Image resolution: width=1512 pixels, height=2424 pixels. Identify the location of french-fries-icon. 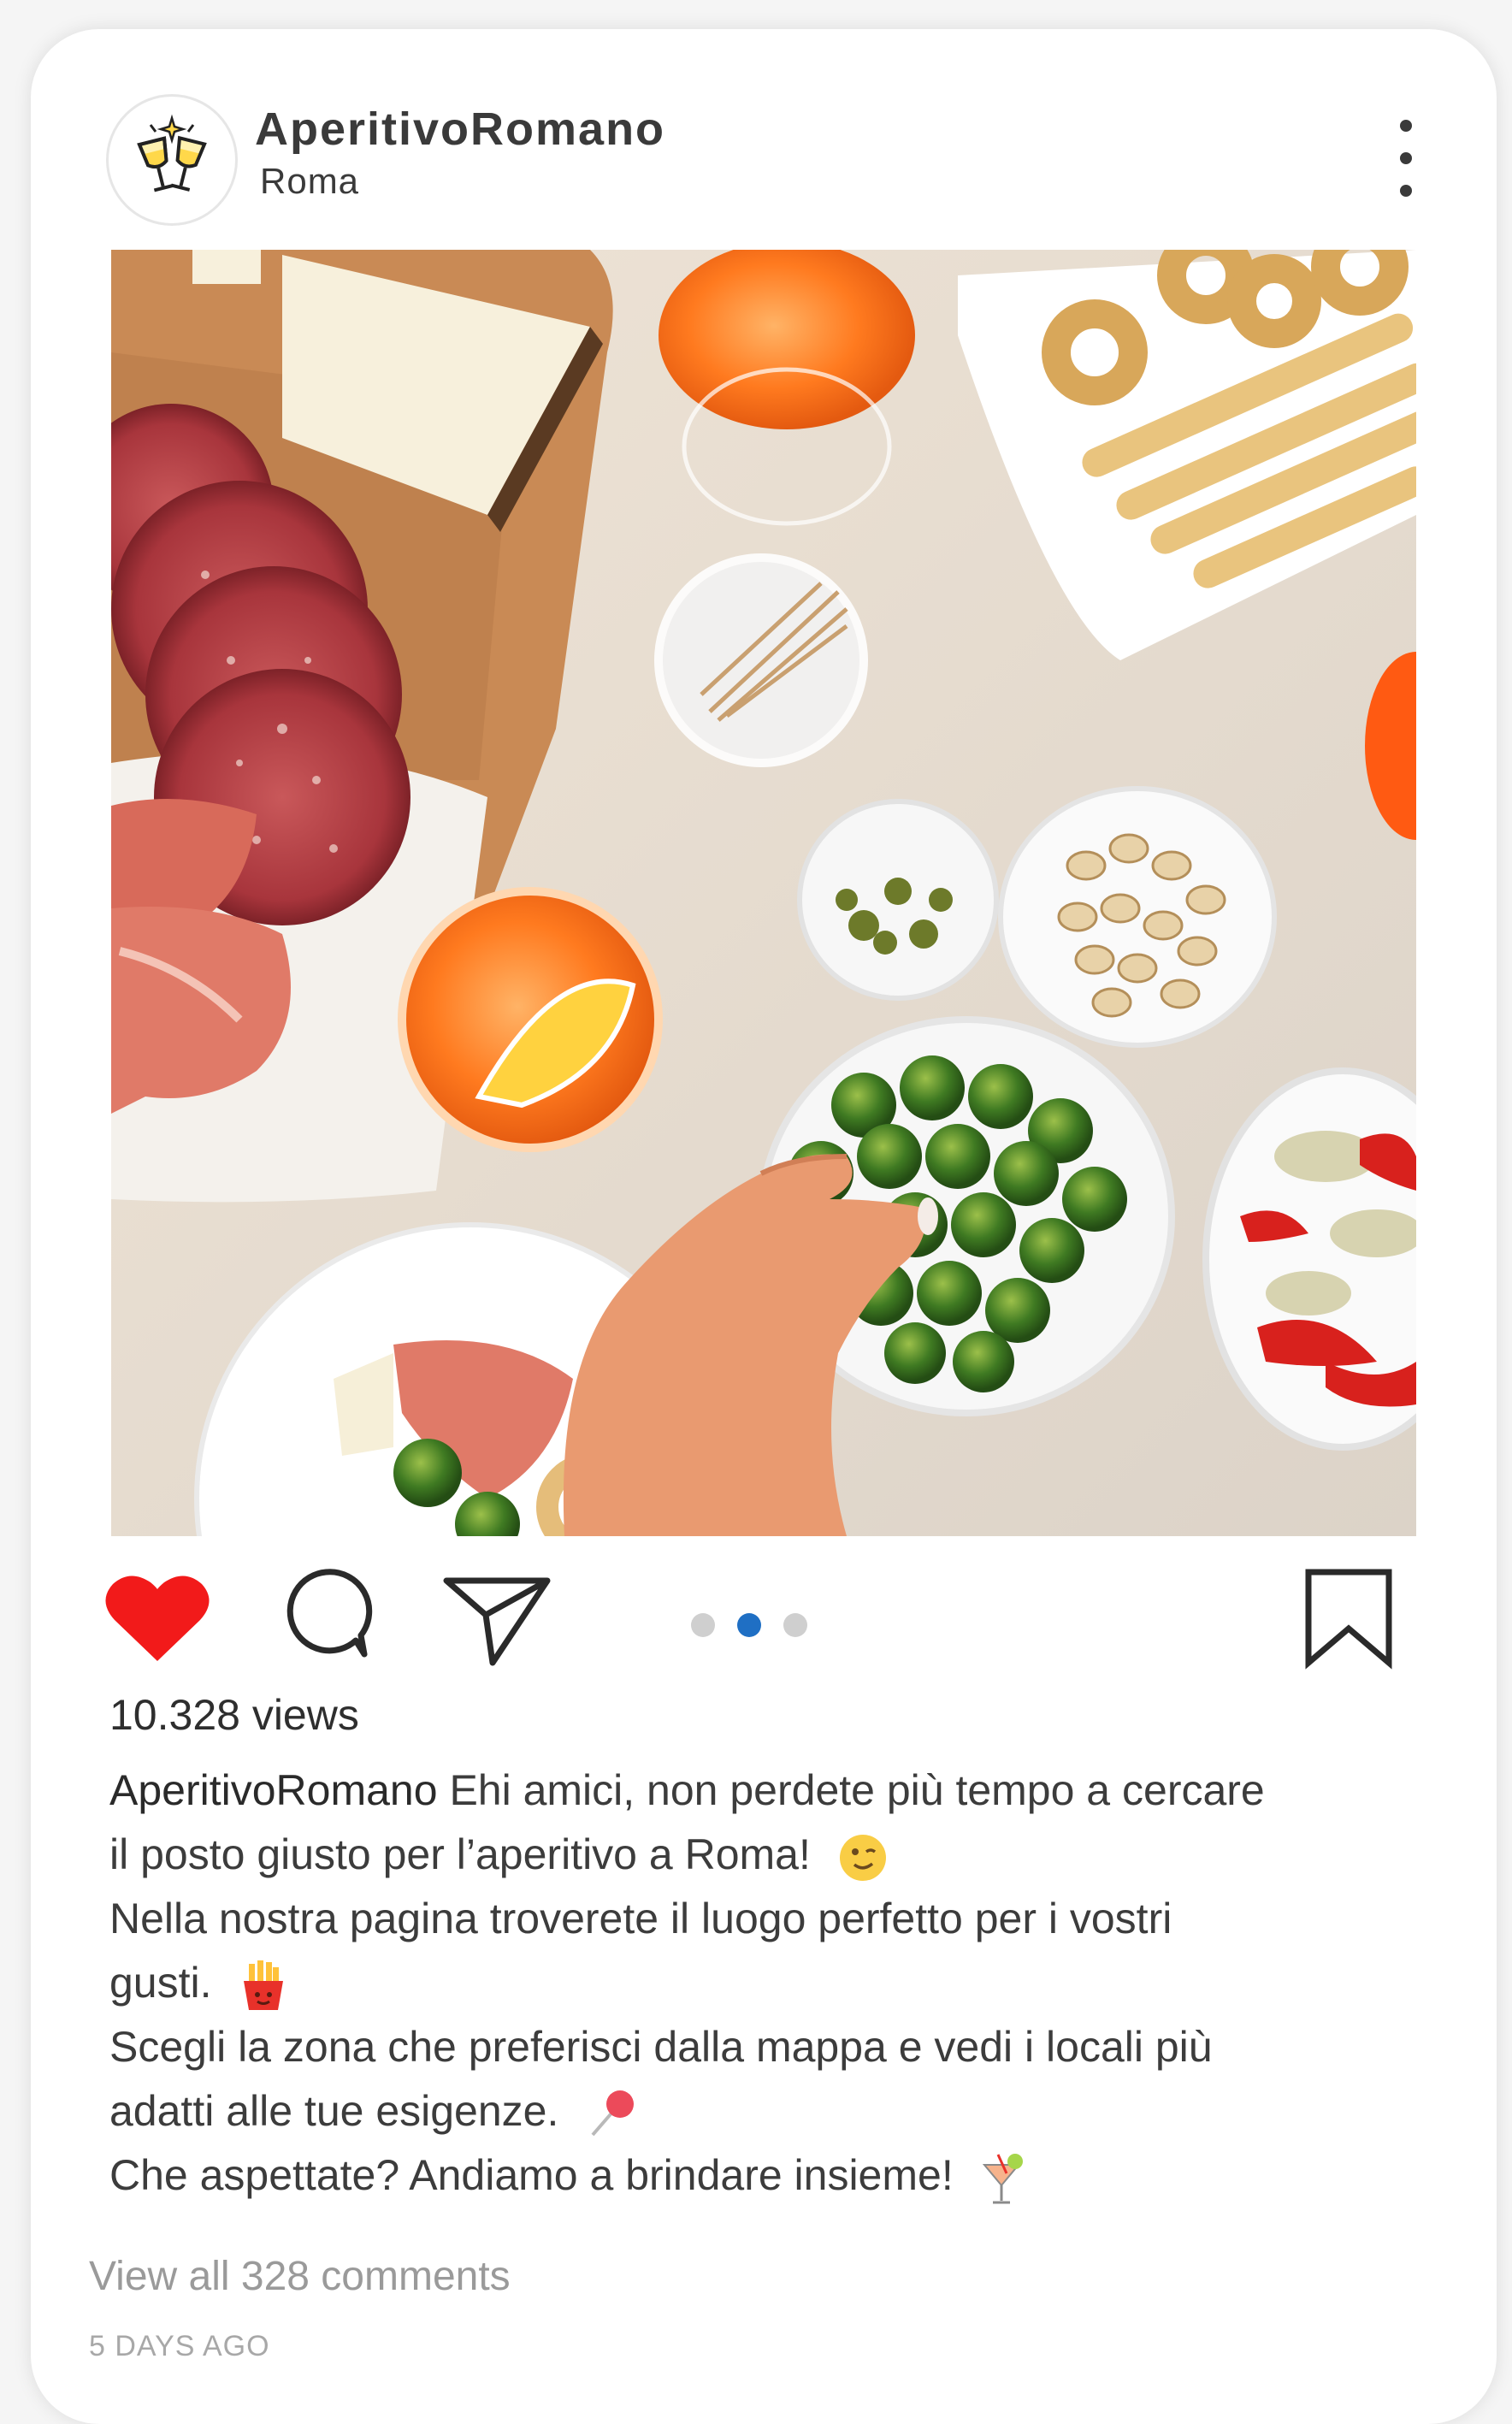
(264, 1985).